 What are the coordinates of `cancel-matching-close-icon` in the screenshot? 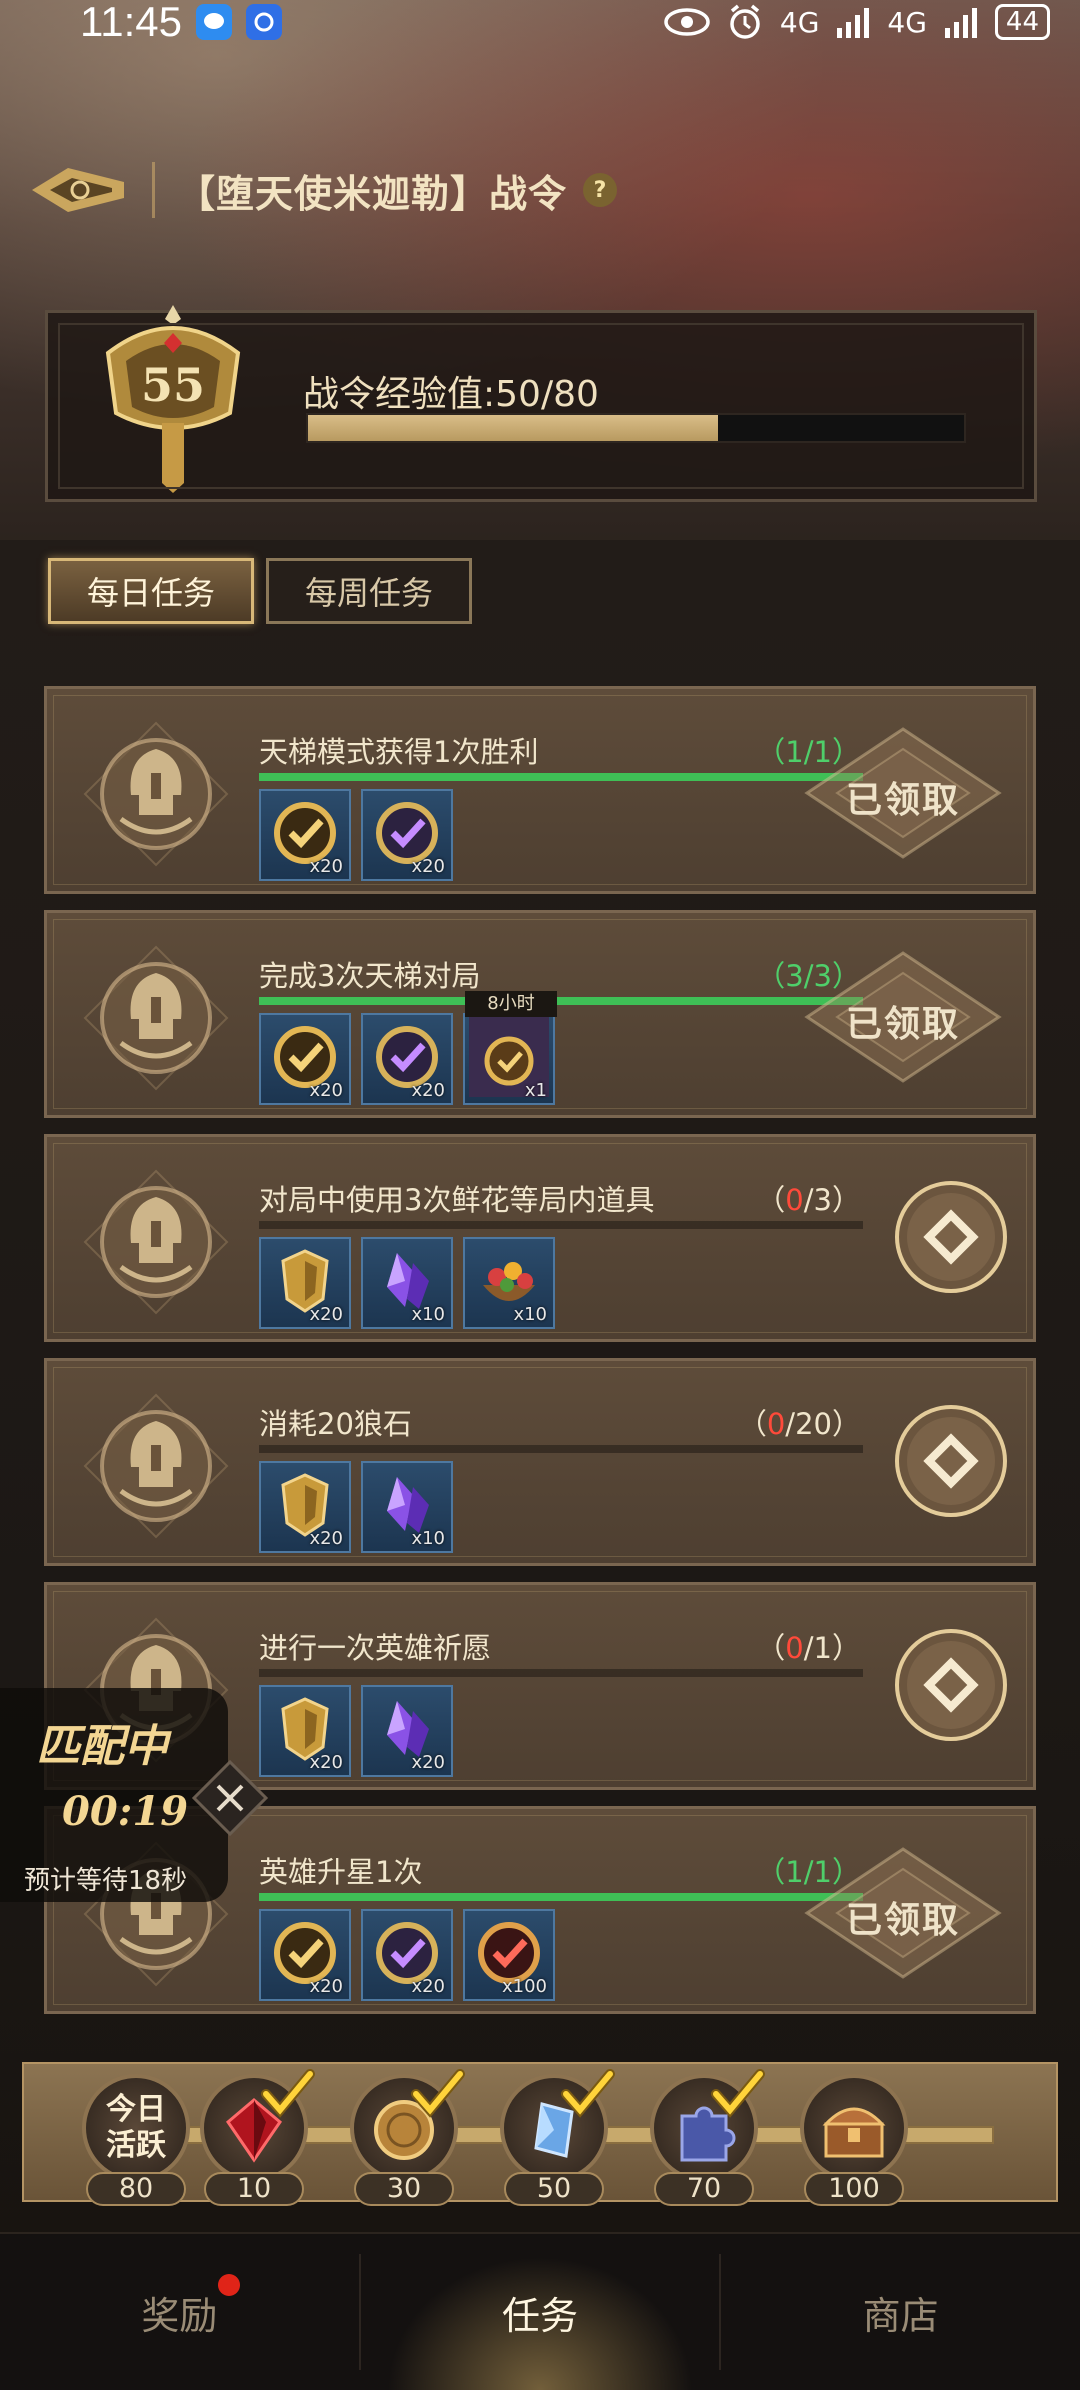 It's located at (230, 1798).